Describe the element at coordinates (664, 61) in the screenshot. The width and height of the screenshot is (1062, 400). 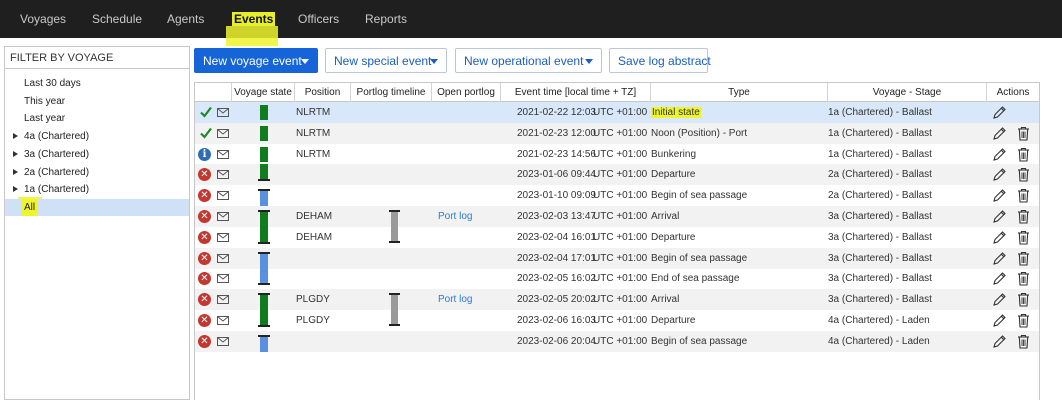
I see `save-log-abstract-label: Save log abstract` at that location.